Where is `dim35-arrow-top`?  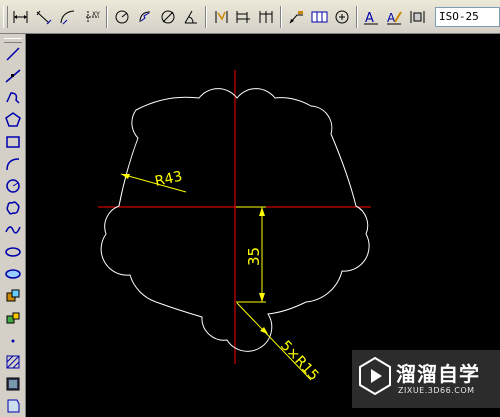 dim35-arrow-top is located at coordinates (262, 211).